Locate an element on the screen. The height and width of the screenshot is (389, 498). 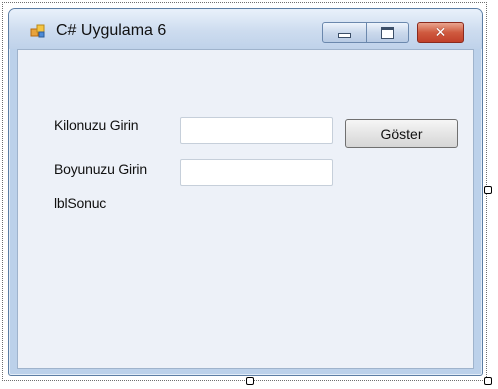
maximize-icon is located at coordinates (387, 32).